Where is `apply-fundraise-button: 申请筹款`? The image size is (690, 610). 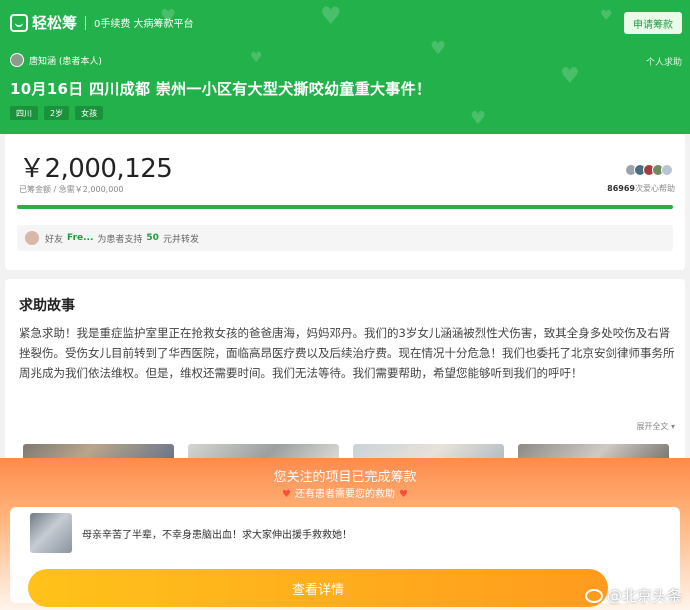
apply-fundraise-button: 申请筹款 is located at coordinates (653, 23).